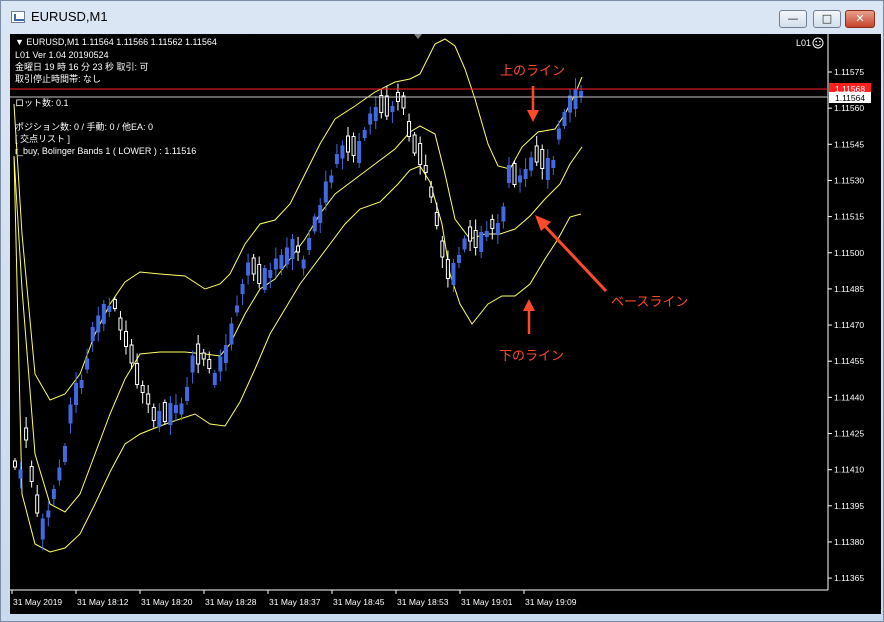  I want to click on lower-line-label: 下のライン, so click(531, 355).